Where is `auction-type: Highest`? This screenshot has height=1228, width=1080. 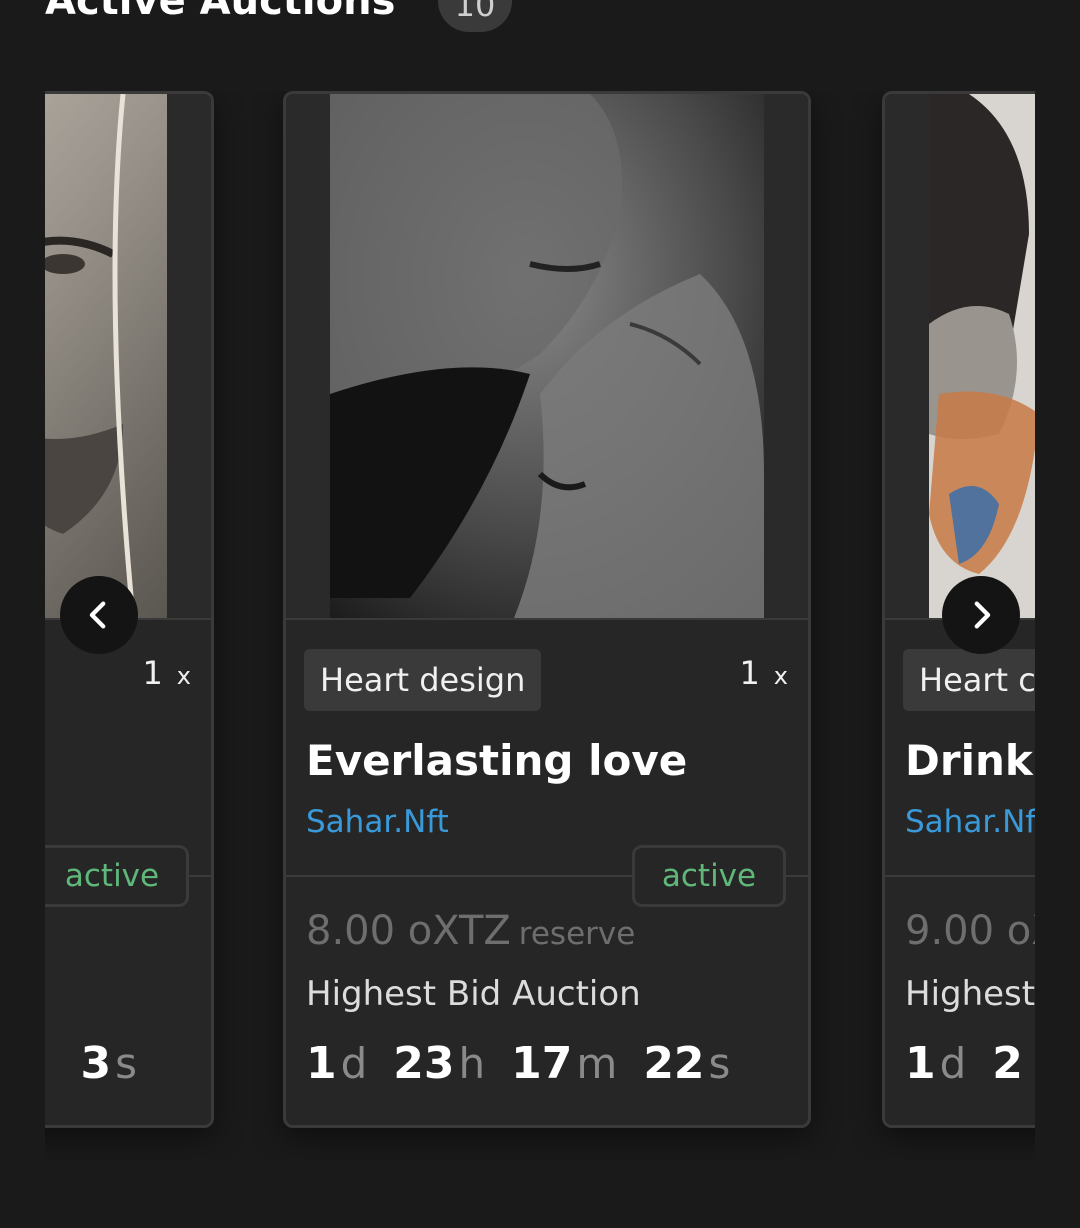
auction-type: Highest is located at coordinates (970, 994).